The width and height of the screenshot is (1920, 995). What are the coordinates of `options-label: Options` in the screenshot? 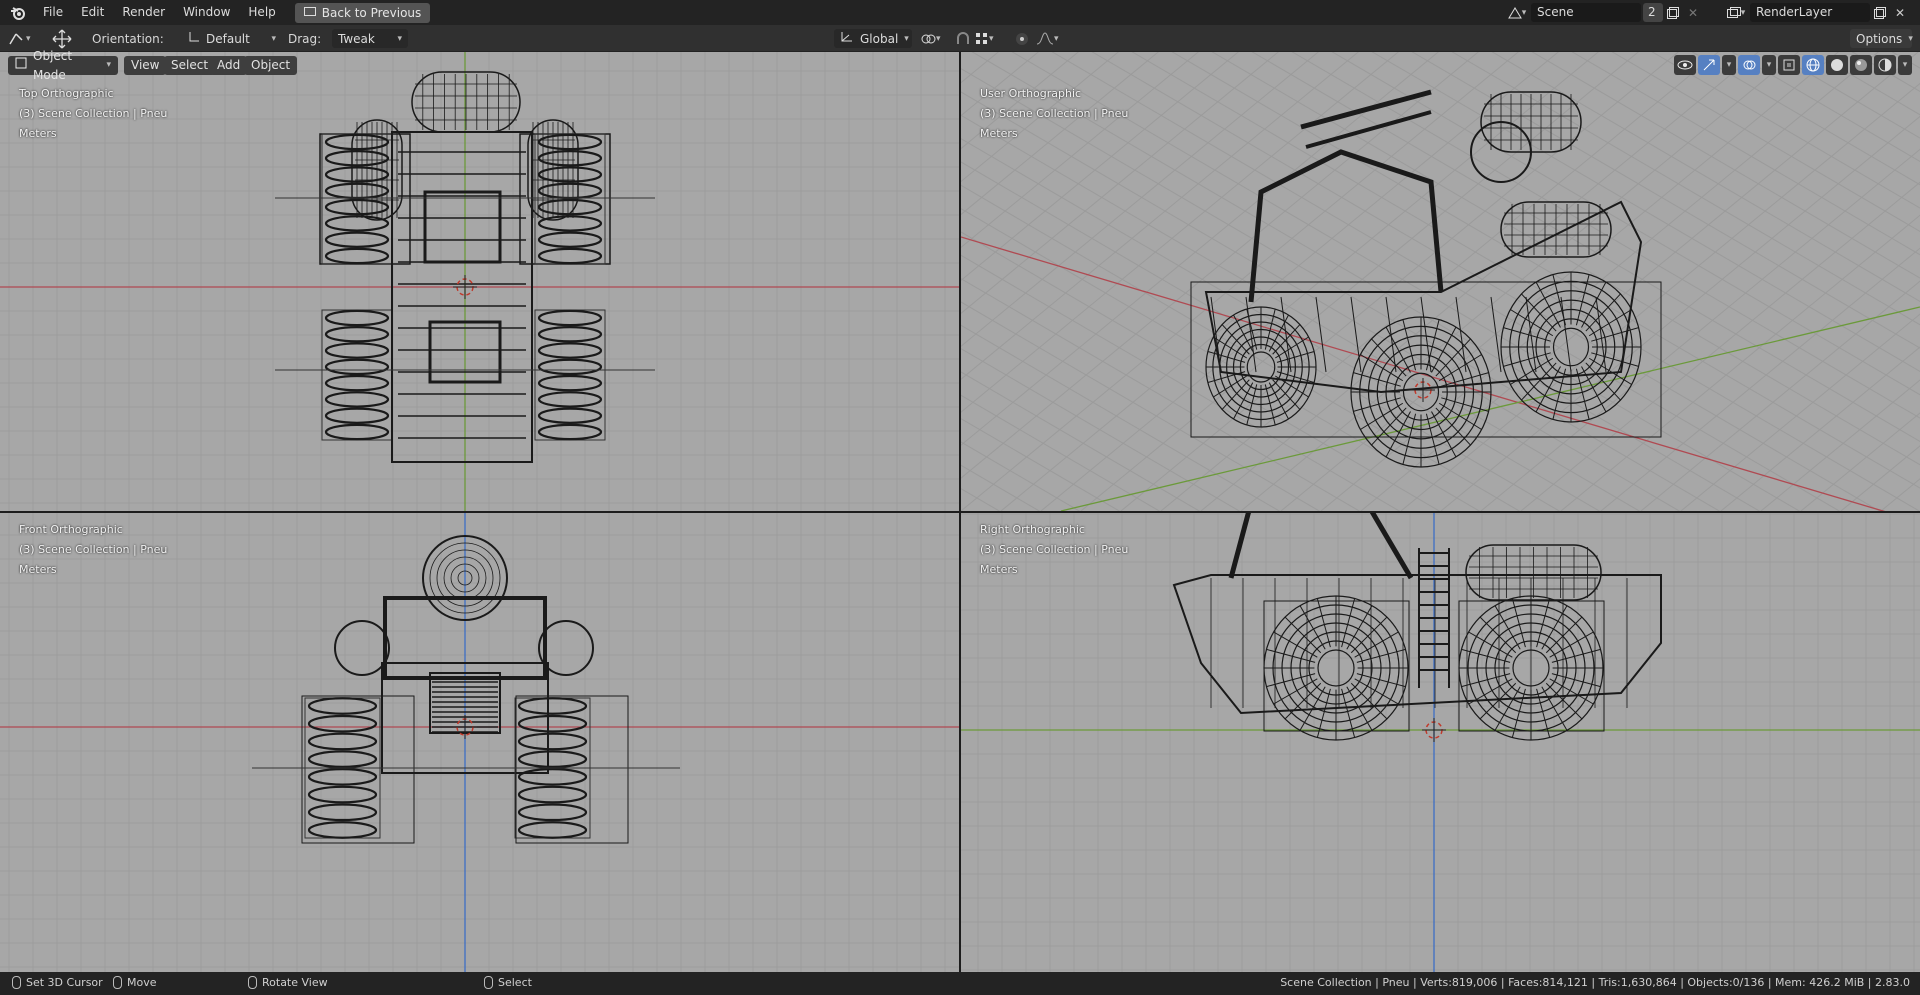 It's located at (1879, 38).